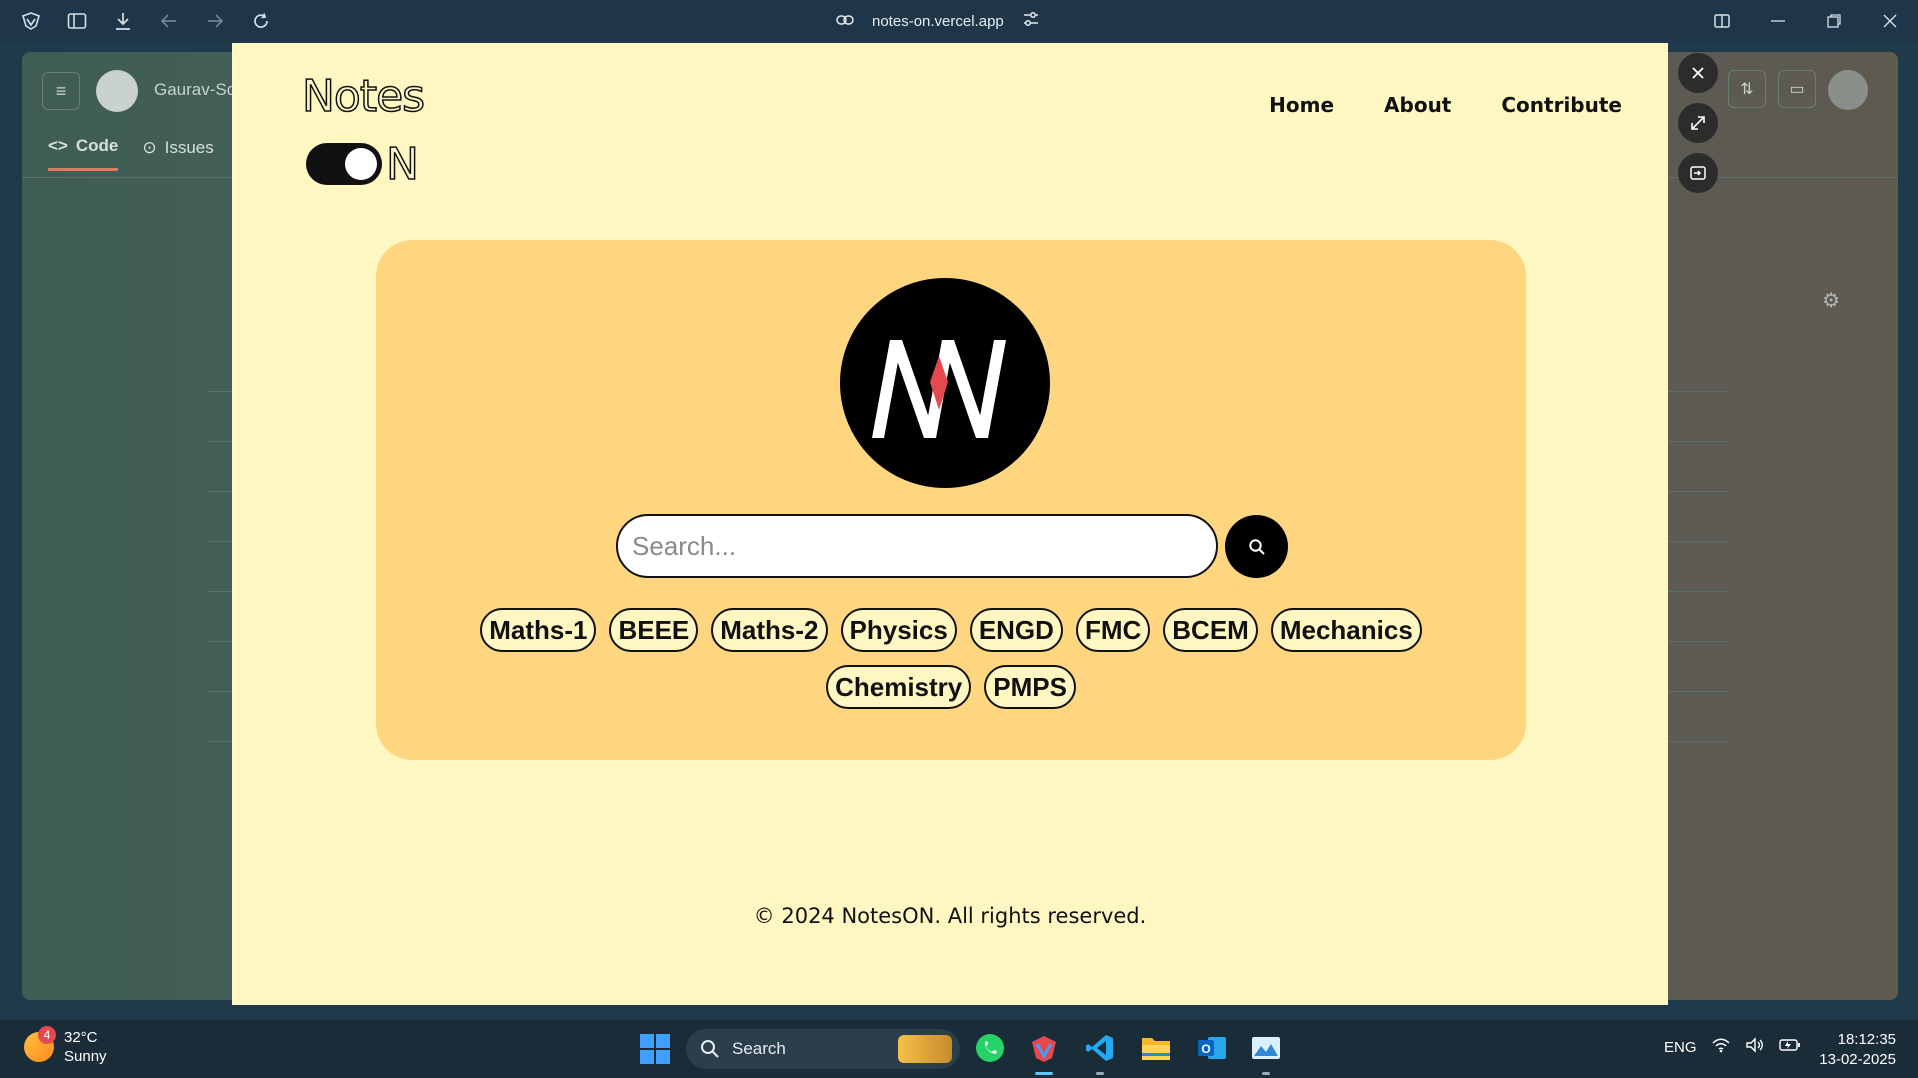  I want to click on settings-gear-icon: ⚙, so click(1831, 300).